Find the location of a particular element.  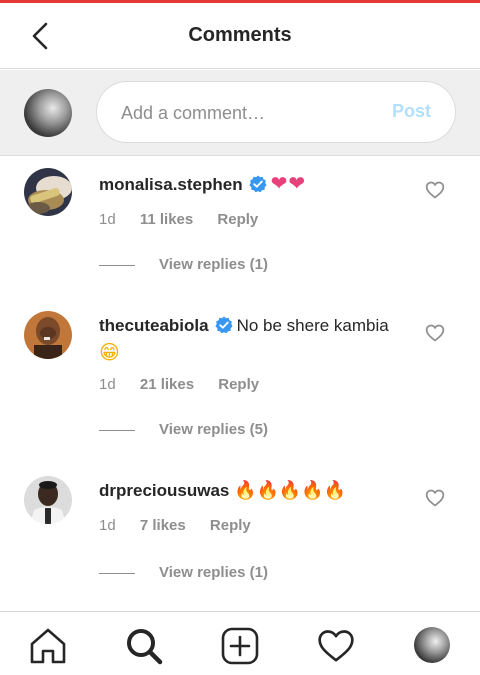

comment-input is located at coordinates (246, 113).